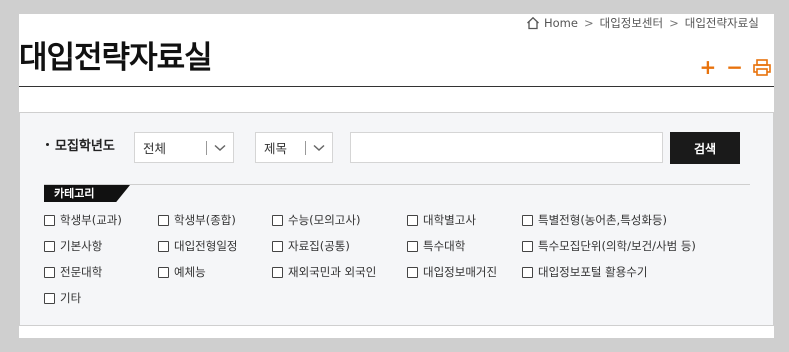 The height and width of the screenshot is (352, 789). I want to click on breadcrumb-home: Home, so click(561, 23).